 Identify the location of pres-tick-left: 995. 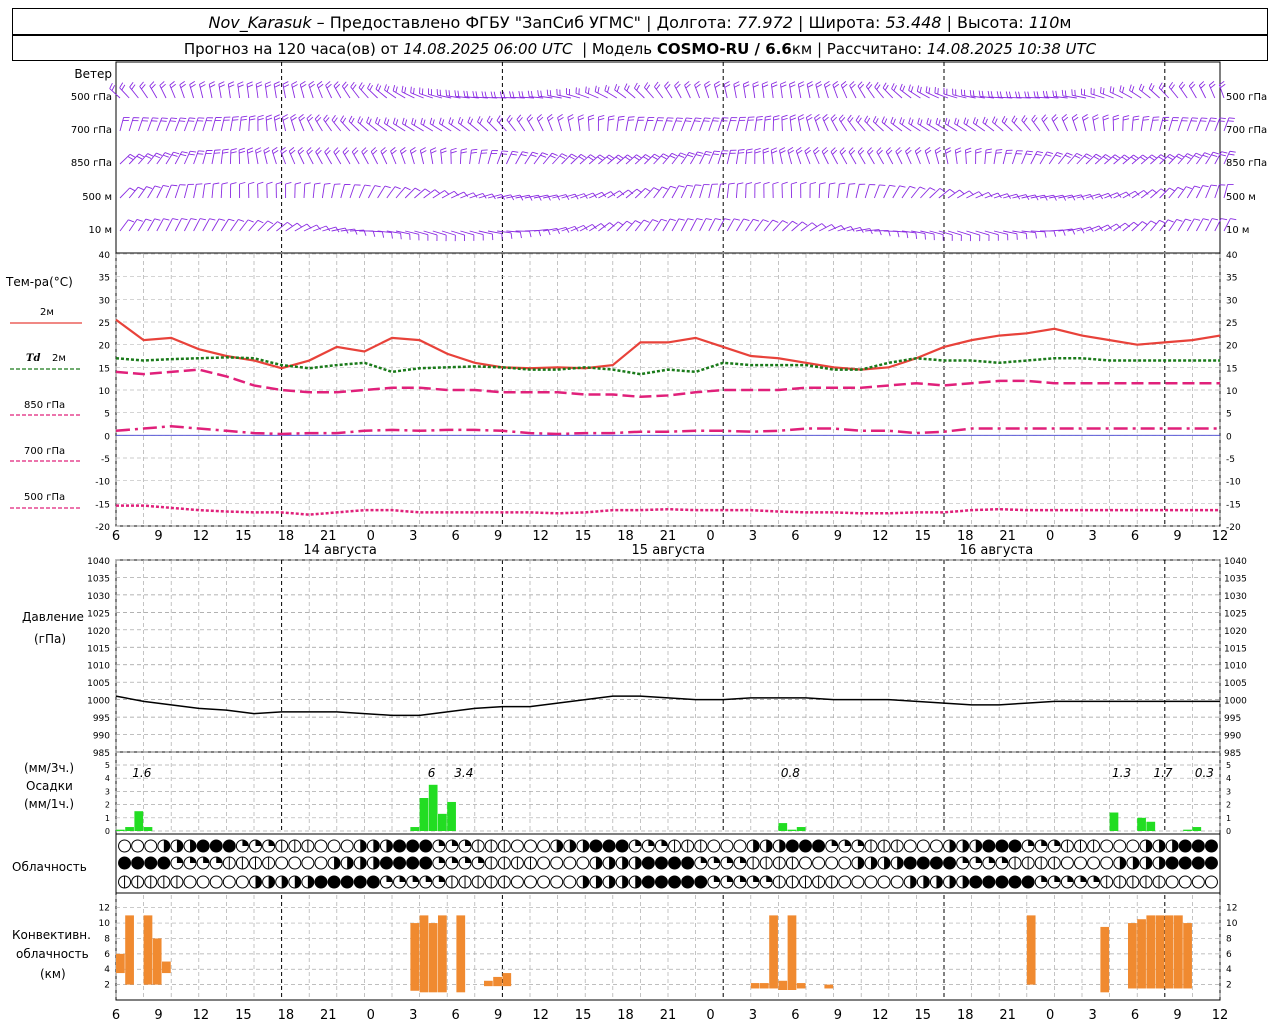
(101, 719).